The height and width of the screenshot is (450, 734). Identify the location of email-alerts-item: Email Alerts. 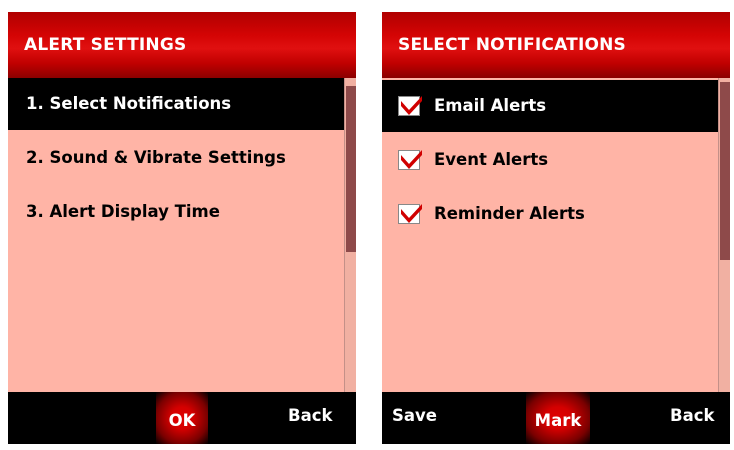
(550, 106).